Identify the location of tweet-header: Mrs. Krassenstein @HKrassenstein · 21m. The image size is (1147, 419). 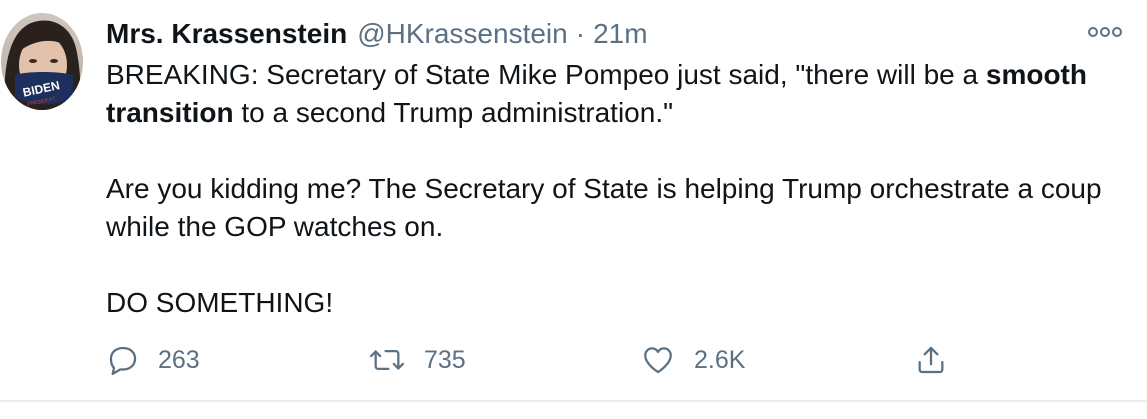
(377, 34).